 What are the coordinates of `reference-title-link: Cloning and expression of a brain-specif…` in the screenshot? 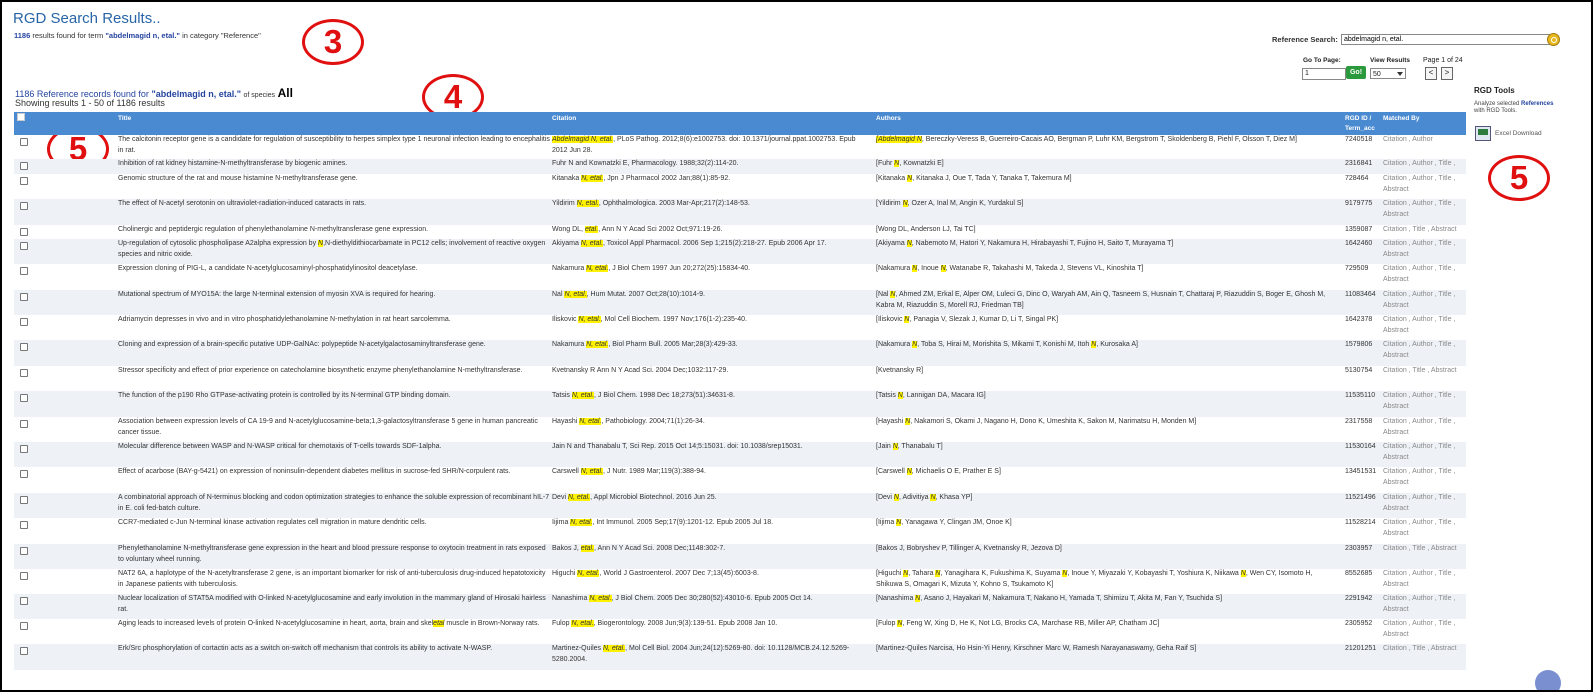 It's located at (334, 345).